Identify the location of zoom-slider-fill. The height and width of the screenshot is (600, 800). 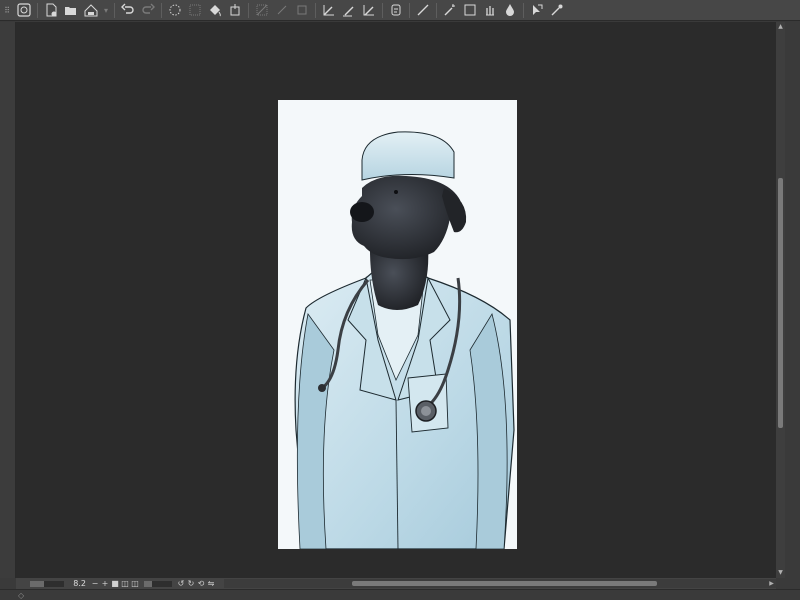
(37, 583).